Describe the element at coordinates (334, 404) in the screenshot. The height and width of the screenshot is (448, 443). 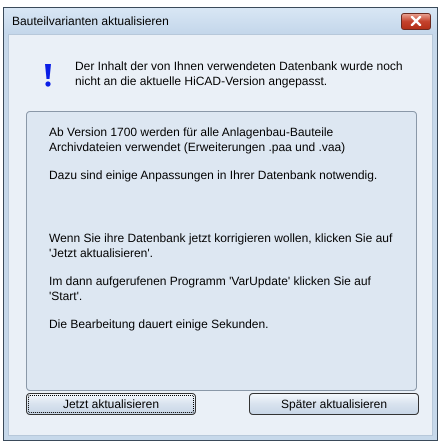
I see `action-button: Später aktualisieren` at that location.